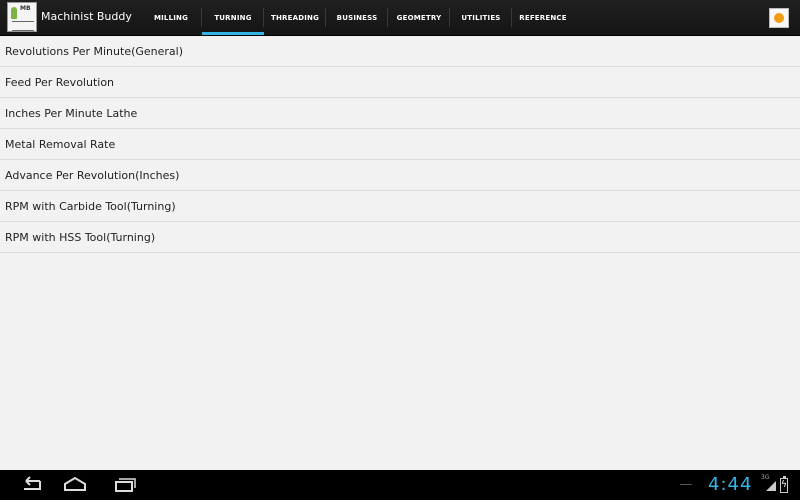 The width and height of the screenshot is (800, 500). I want to click on tab-geometry: GEOMETRY, so click(419, 17).